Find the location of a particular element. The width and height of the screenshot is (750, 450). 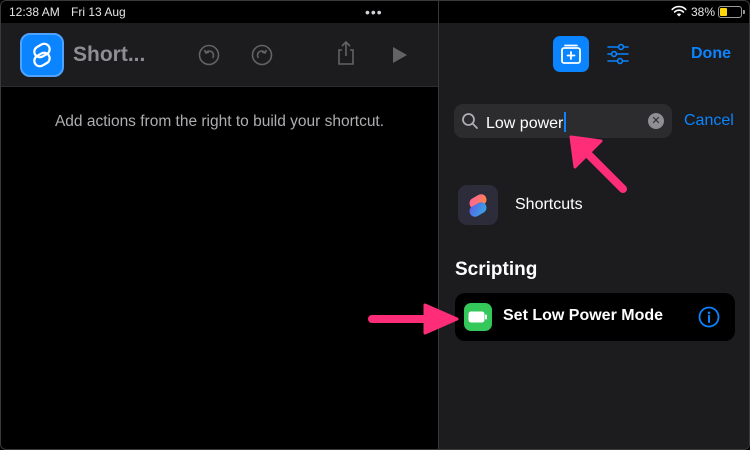

undo-button is located at coordinates (209, 55).